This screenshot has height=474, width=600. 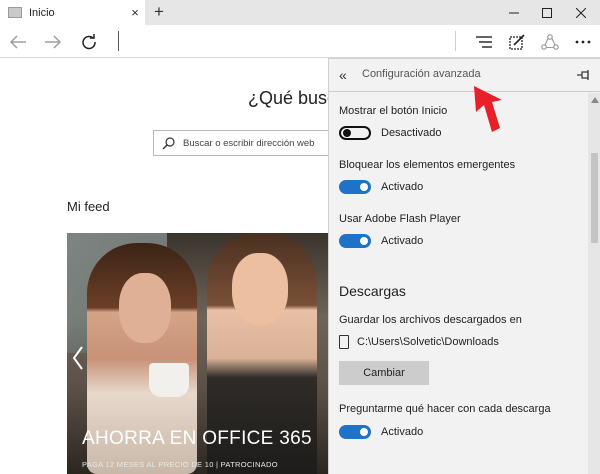 What do you see at coordinates (168, 143) in the screenshot?
I see `search-icon` at bounding box center [168, 143].